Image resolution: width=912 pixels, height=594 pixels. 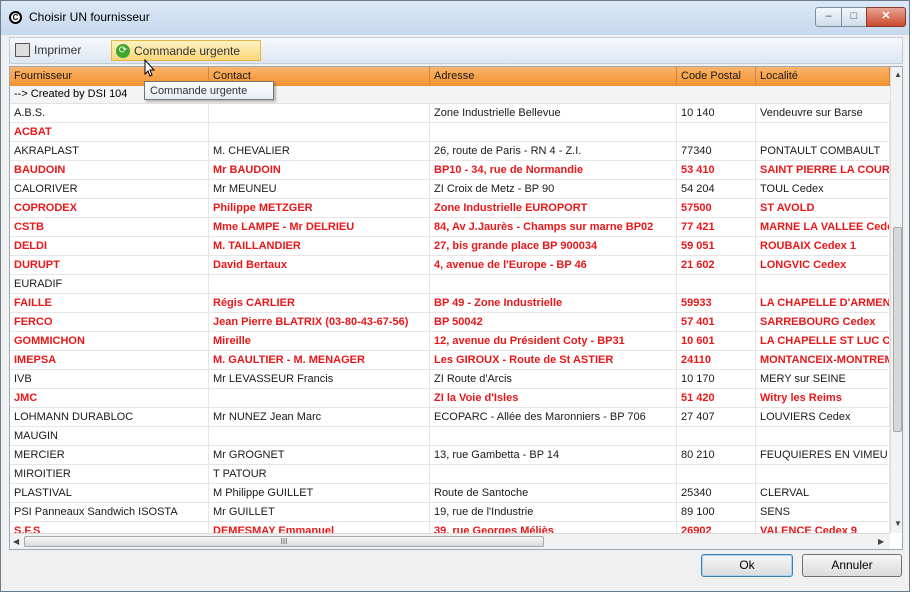 What do you see at coordinates (881, 541) in the screenshot?
I see `scroll-right-icon: ▶` at bounding box center [881, 541].